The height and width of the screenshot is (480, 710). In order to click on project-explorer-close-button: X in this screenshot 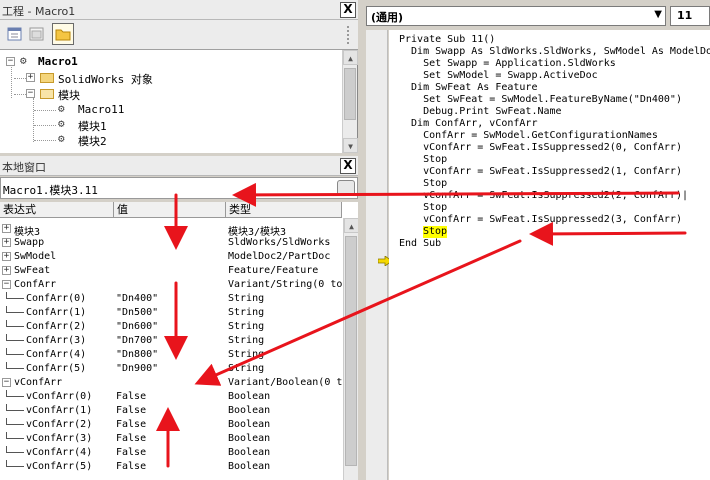, I will do `click(348, 10)`.